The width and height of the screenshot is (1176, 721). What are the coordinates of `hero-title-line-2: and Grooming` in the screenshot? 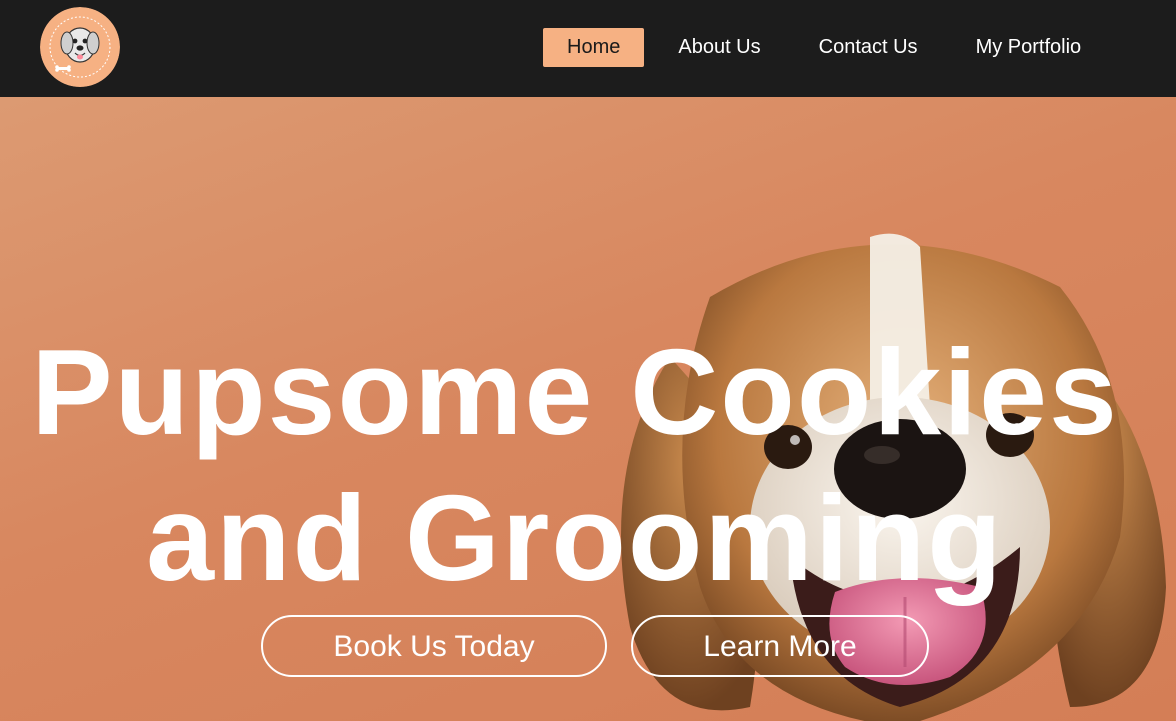 It's located at (575, 538).